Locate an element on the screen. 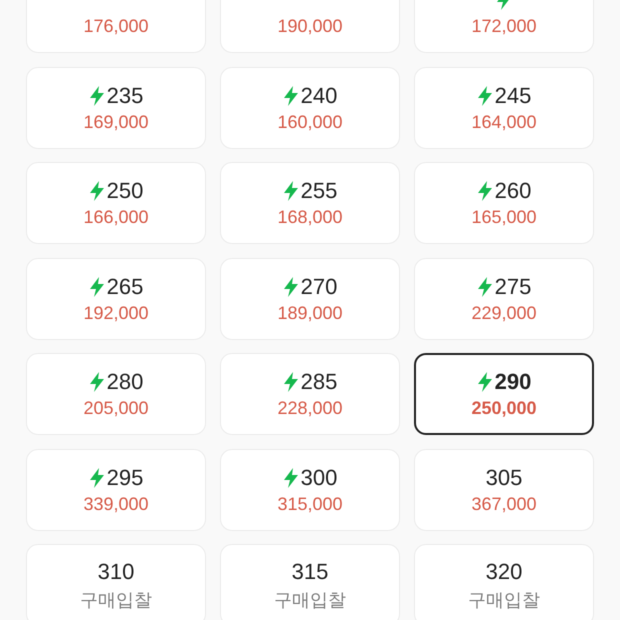  size-option: 260 165,000 is located at coordinates (504, 203).